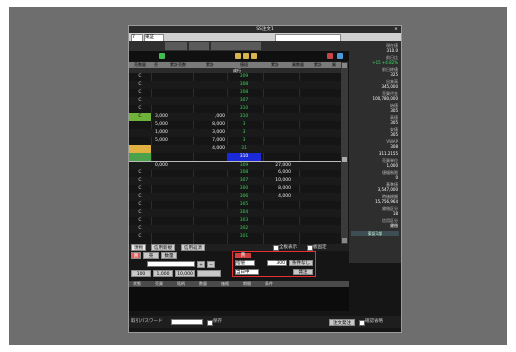  Describe the element at coordinates (301, 263) in the screenshot. I see `condition-select: 条件なし` at that location.